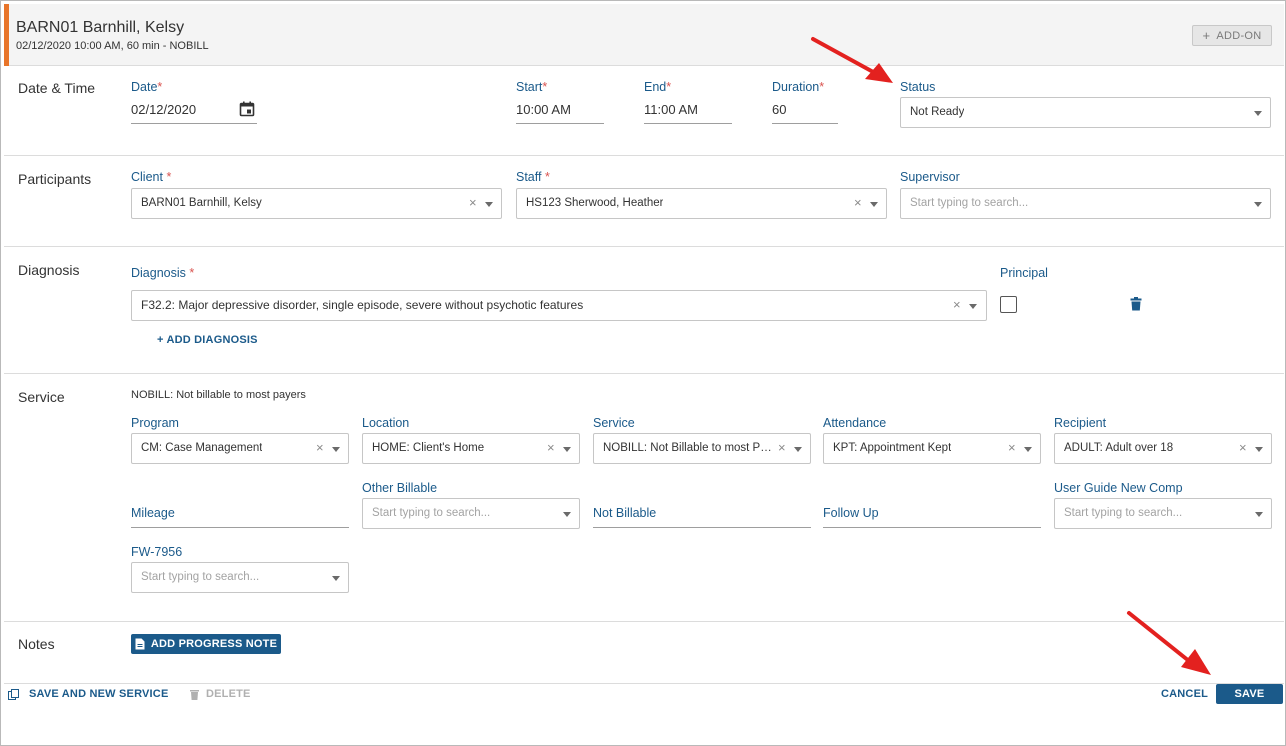 The image size is (1286, 746). I want to click on date-input: 02/12/2020, so click(194, 111).